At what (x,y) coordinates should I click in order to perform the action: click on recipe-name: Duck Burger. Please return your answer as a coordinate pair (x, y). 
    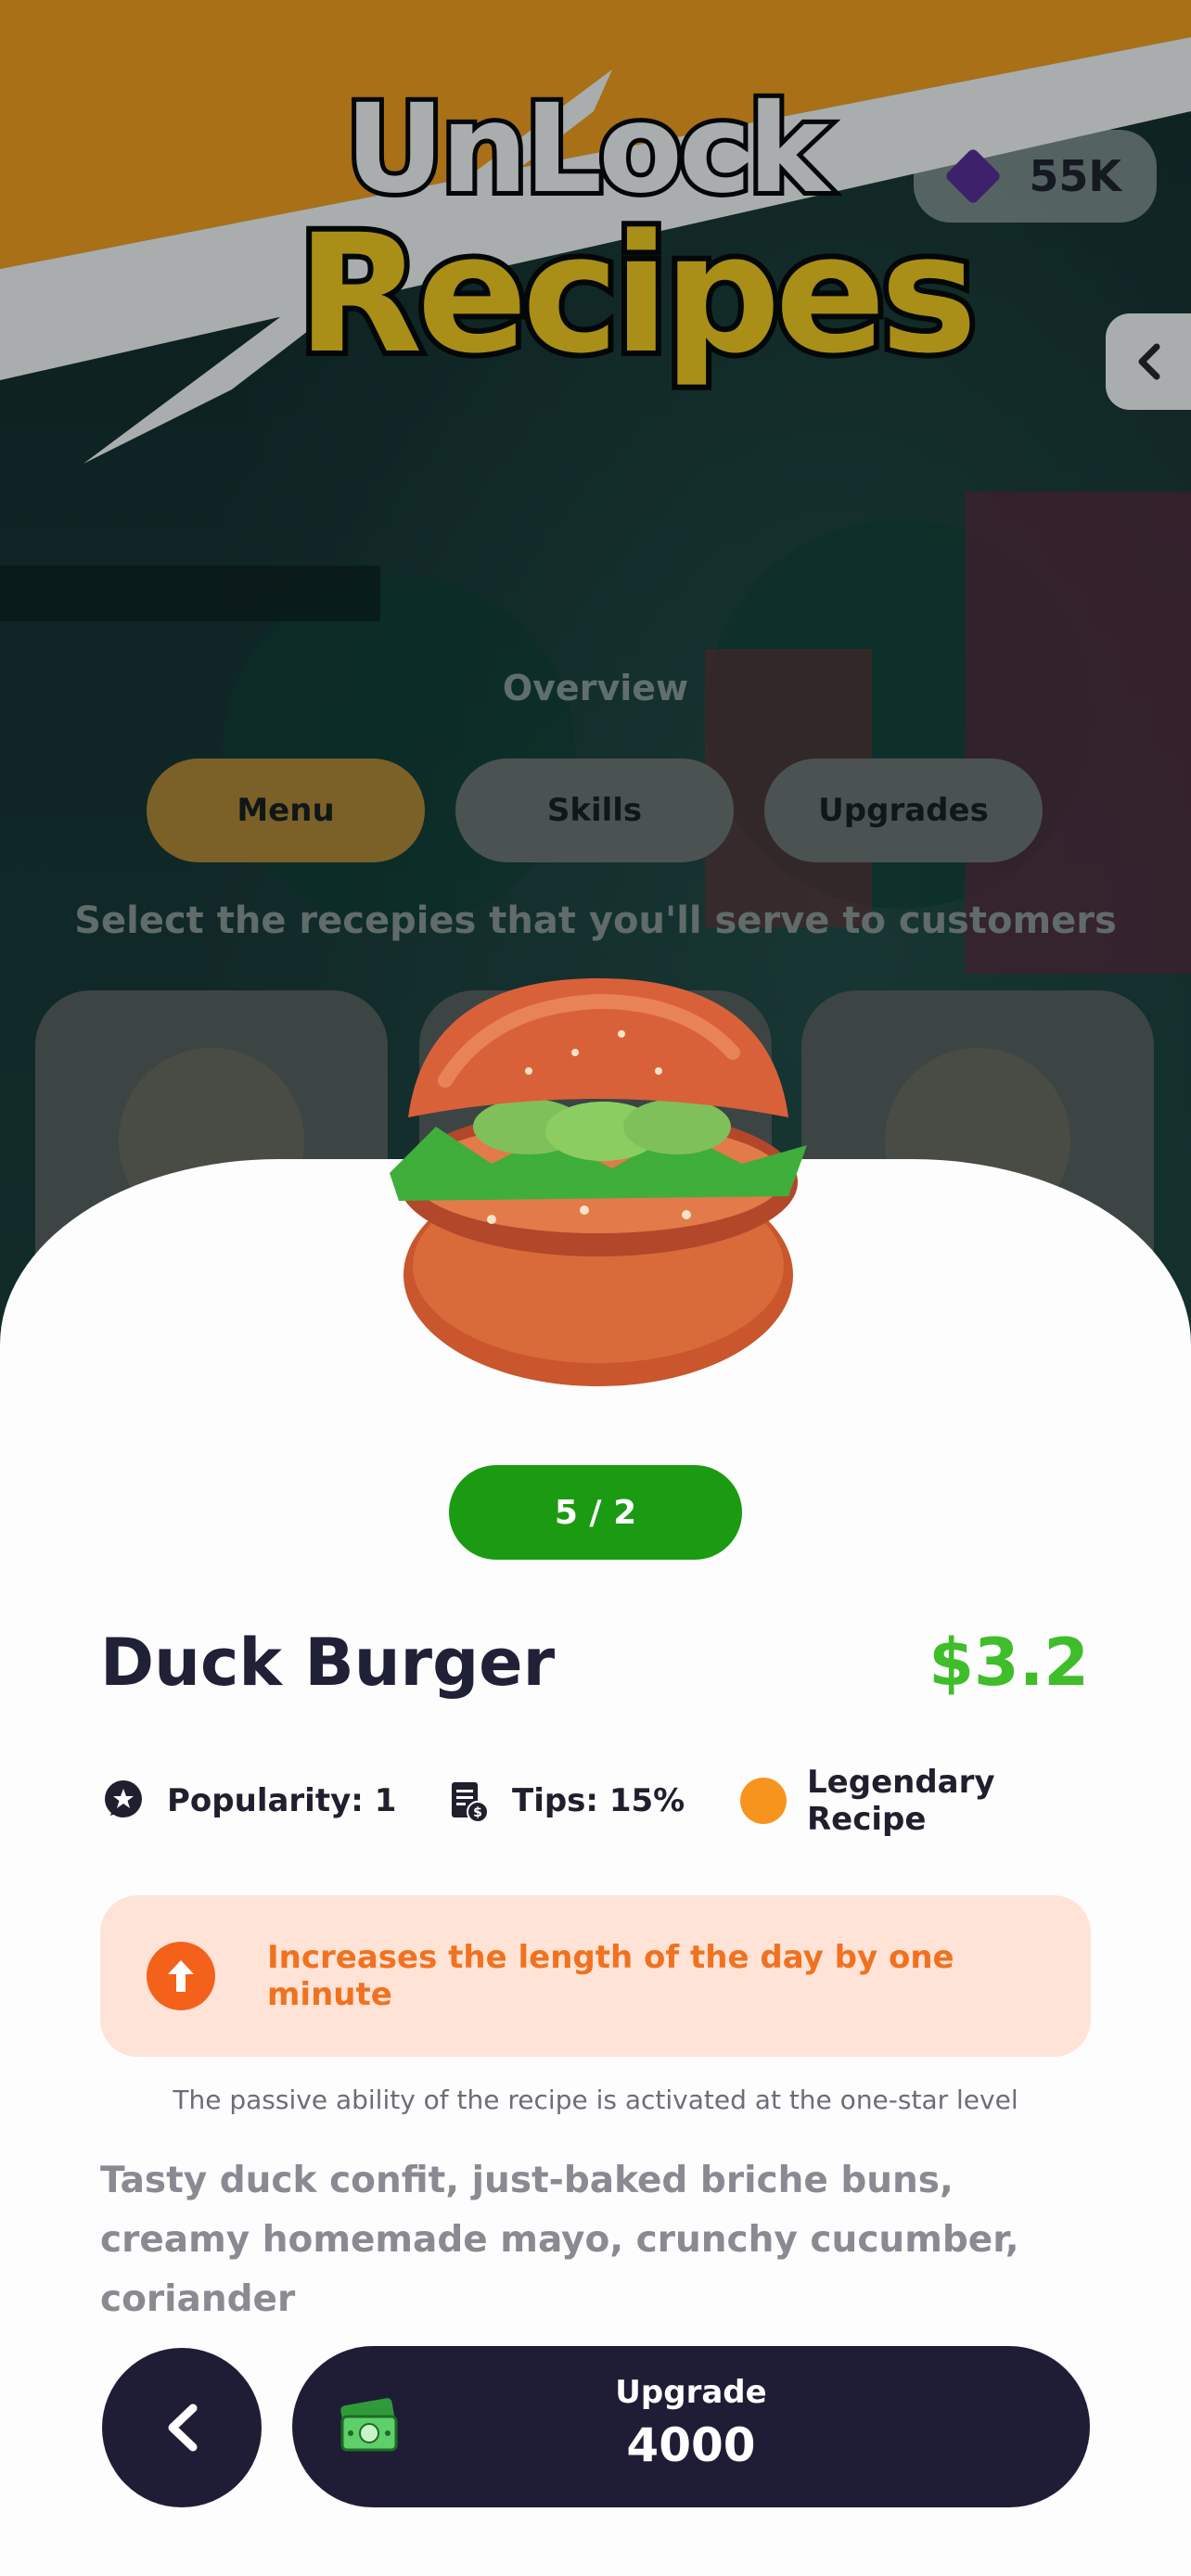
    Looking at the image, I should click on (328, 1663).